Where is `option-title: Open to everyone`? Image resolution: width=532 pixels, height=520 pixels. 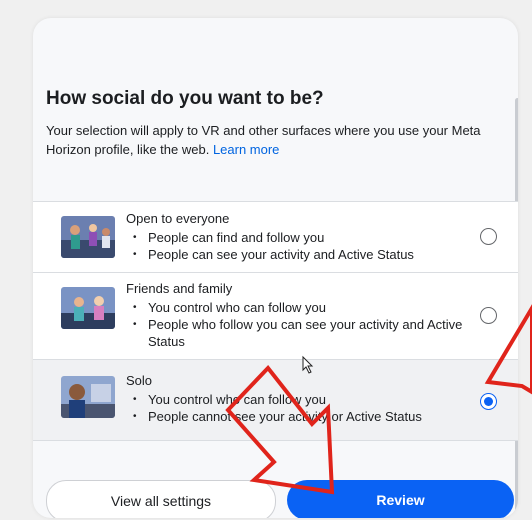 option-title: Open to everyone is located at coordinates (178, 218).